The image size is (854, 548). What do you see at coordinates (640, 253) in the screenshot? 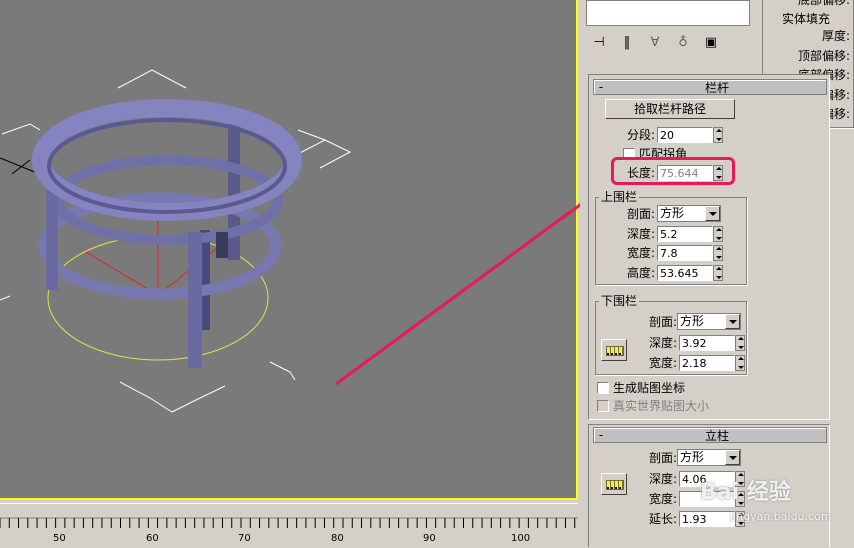
I see `top-width-label: 宽度:` at bounding box center [640, 253].